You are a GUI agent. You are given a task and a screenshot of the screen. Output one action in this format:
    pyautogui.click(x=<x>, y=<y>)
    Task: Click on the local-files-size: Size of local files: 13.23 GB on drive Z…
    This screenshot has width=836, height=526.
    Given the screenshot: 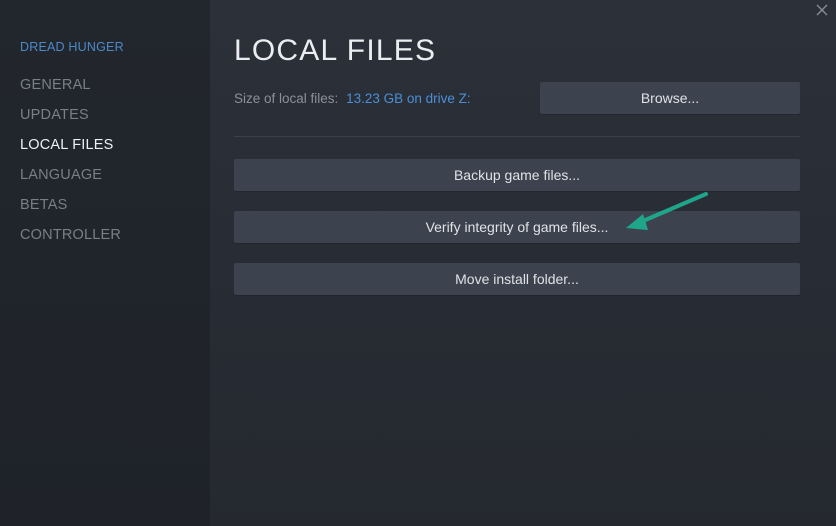 What is the action you would take?
    pyautogui.click(x=352, y=98)
    